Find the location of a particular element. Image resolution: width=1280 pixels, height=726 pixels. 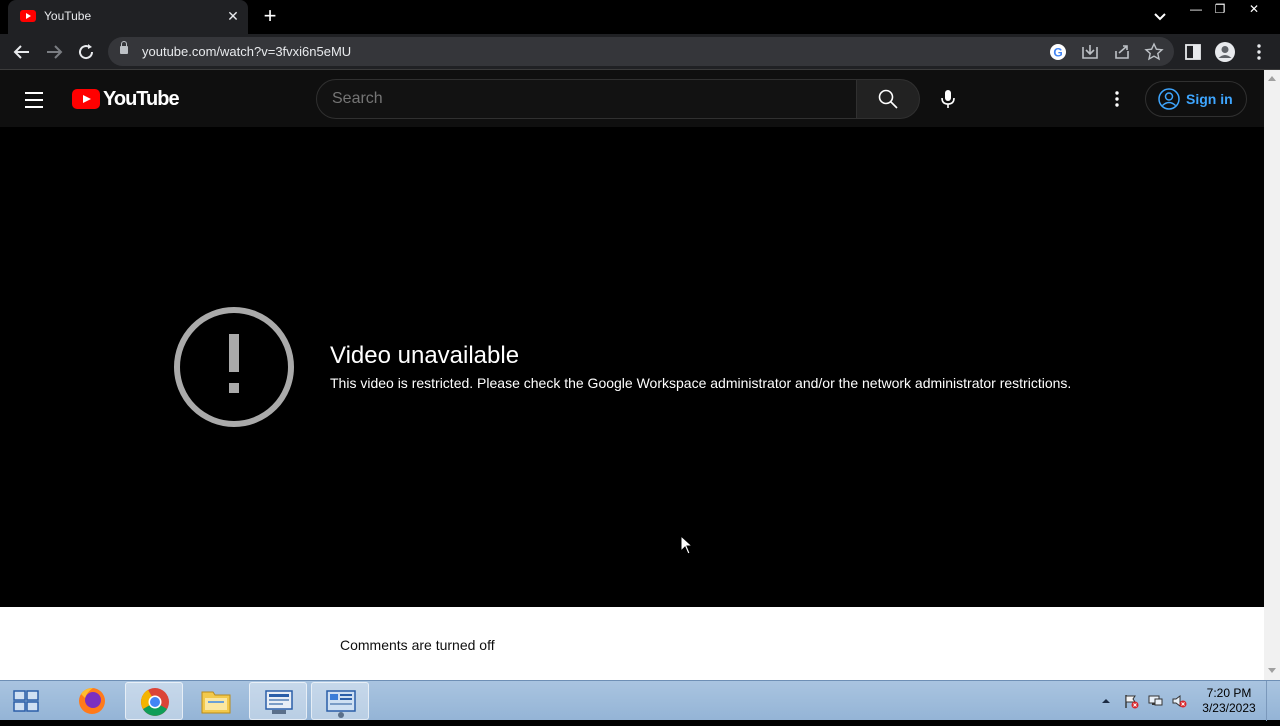

address-bar: youtube.com/watch?v=3fvxi6n5eMU G is located at coordinates (641, 51).